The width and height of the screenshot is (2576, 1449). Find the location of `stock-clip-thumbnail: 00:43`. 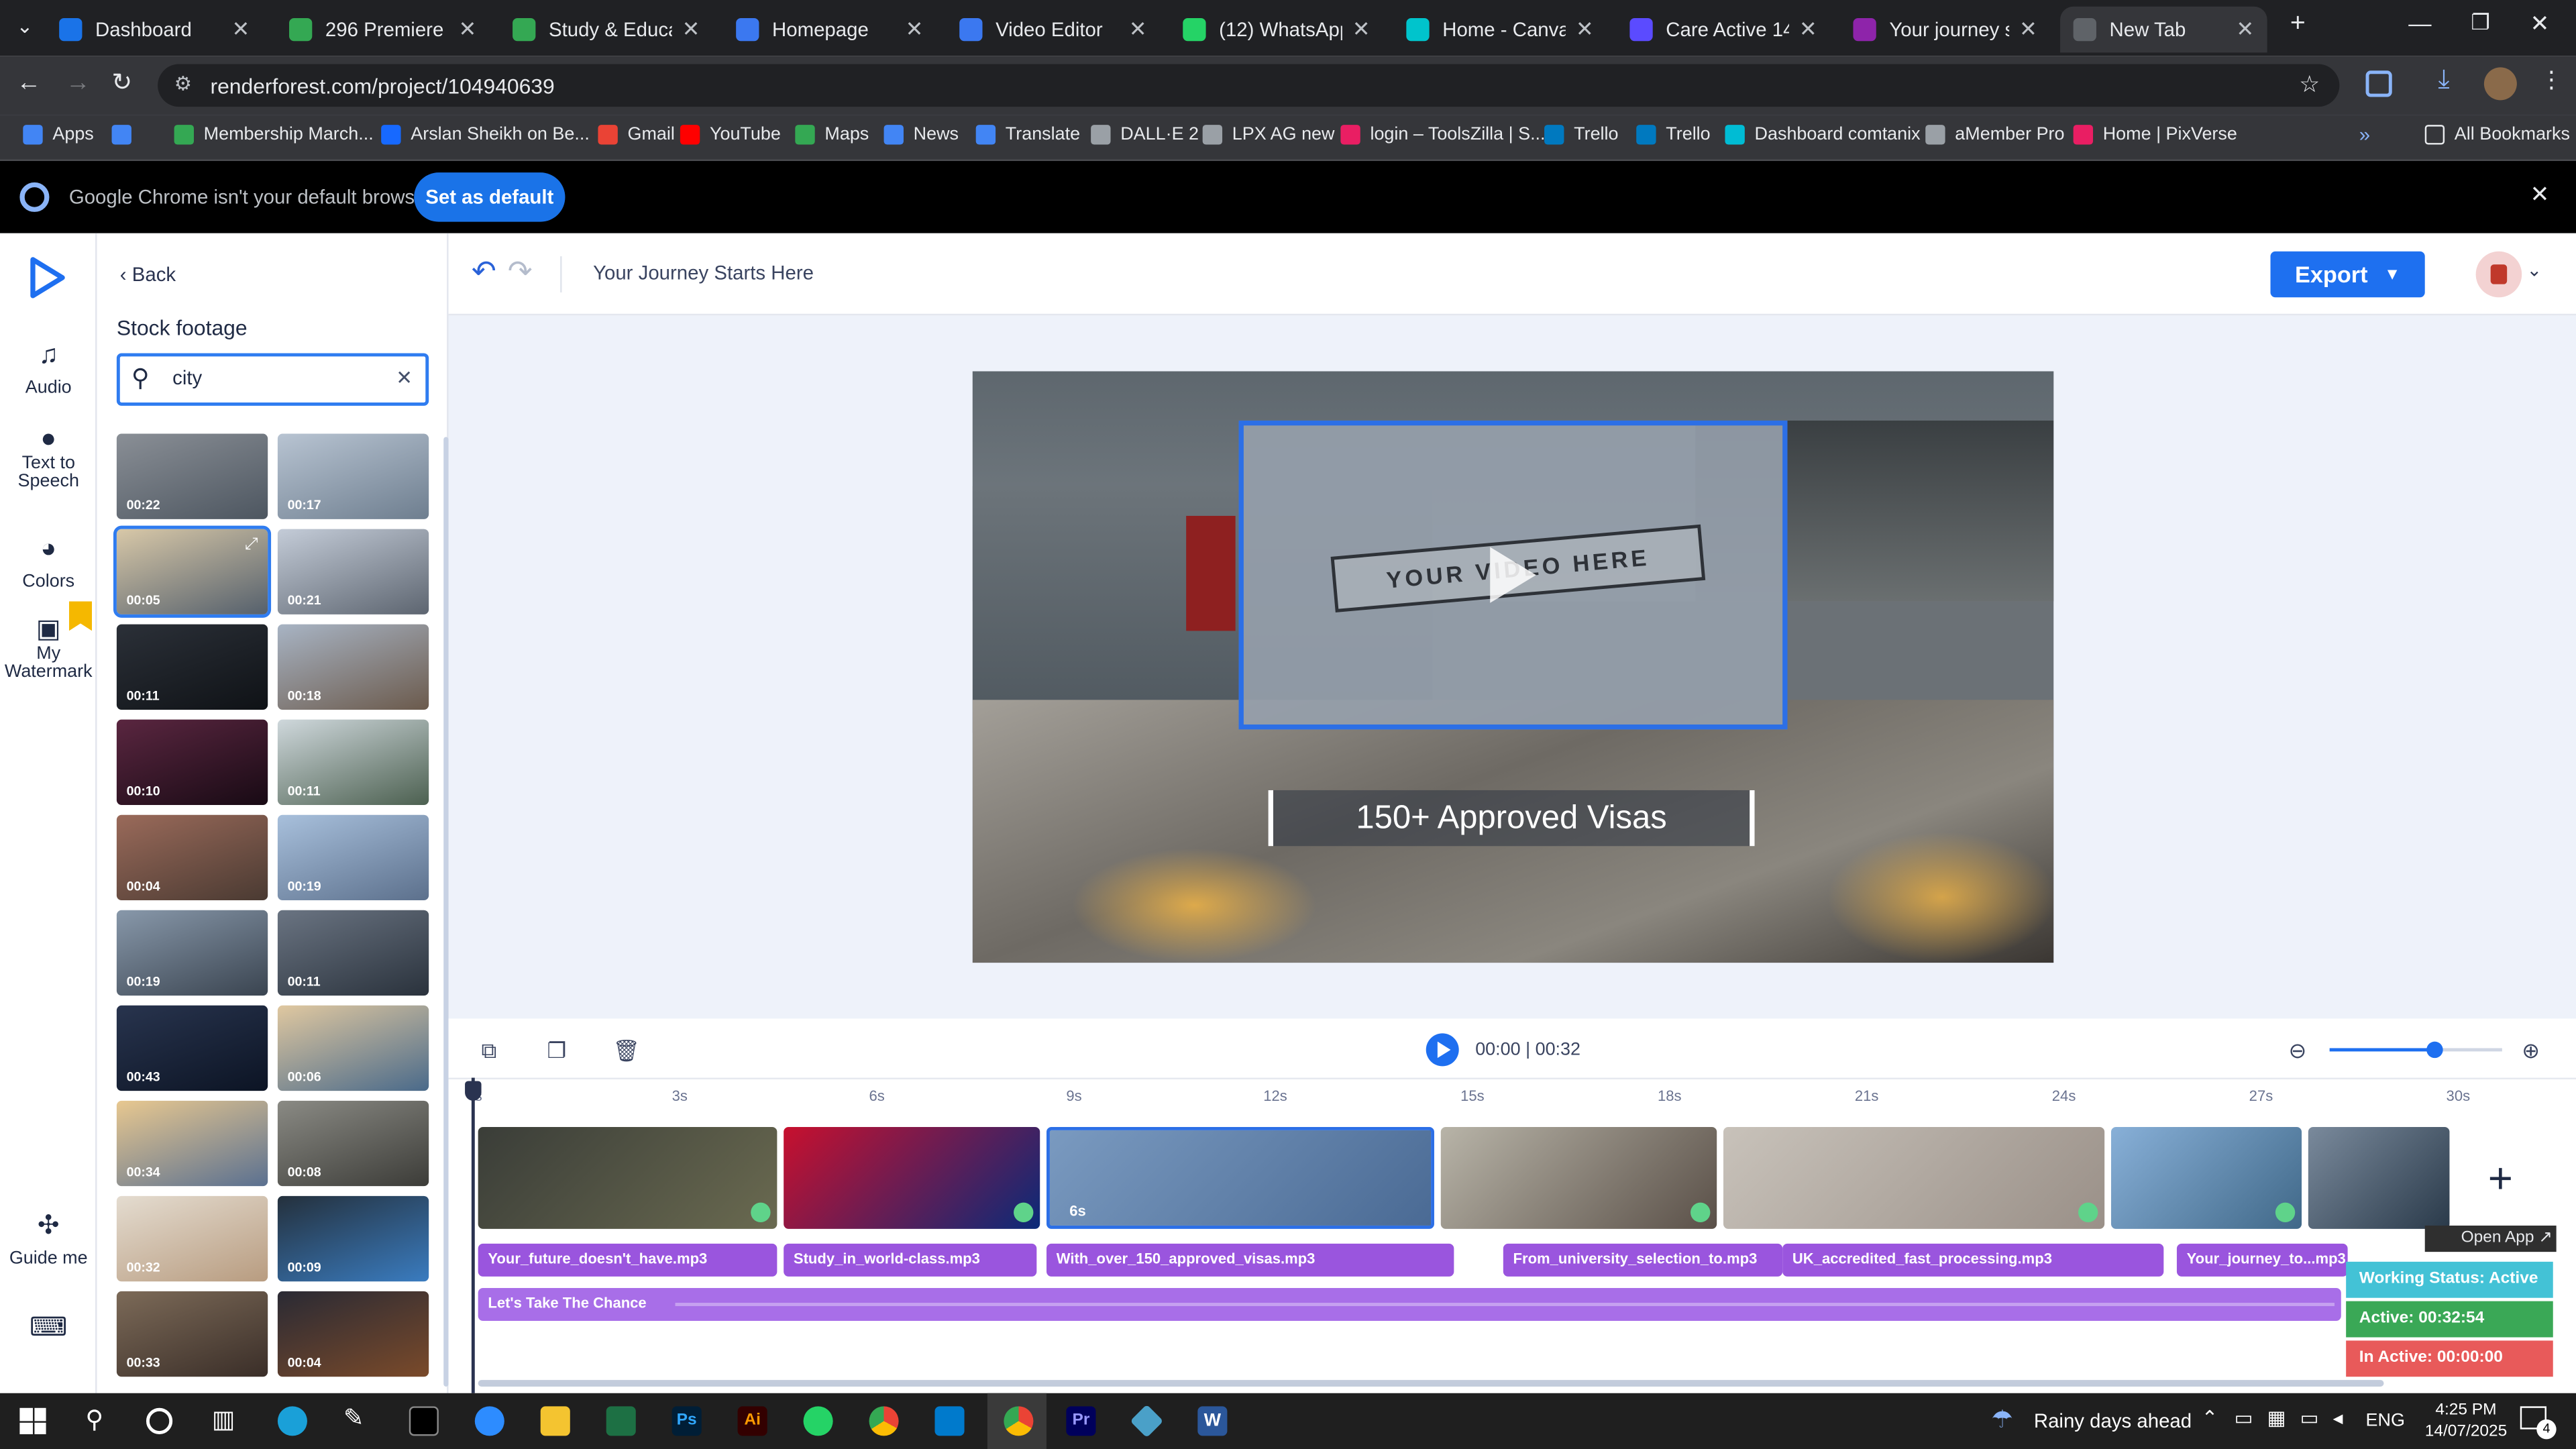

stock-clip-thumbnail: 00:43 is located at coordinates (192, 1048).